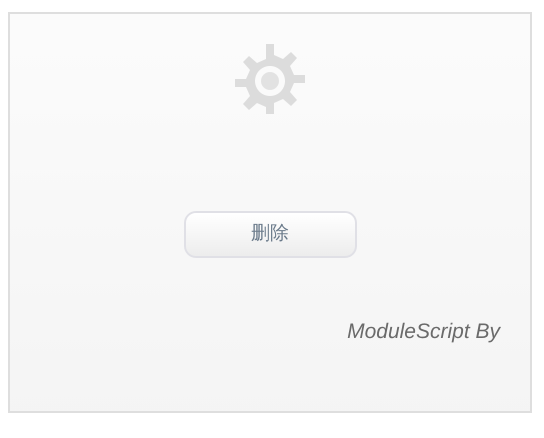 The image size is (544, 438). What do you see at coordinates (423, 332) in the screenshot?
I see `credit-text: ModuleScript By` at bounding box center [423, 332].